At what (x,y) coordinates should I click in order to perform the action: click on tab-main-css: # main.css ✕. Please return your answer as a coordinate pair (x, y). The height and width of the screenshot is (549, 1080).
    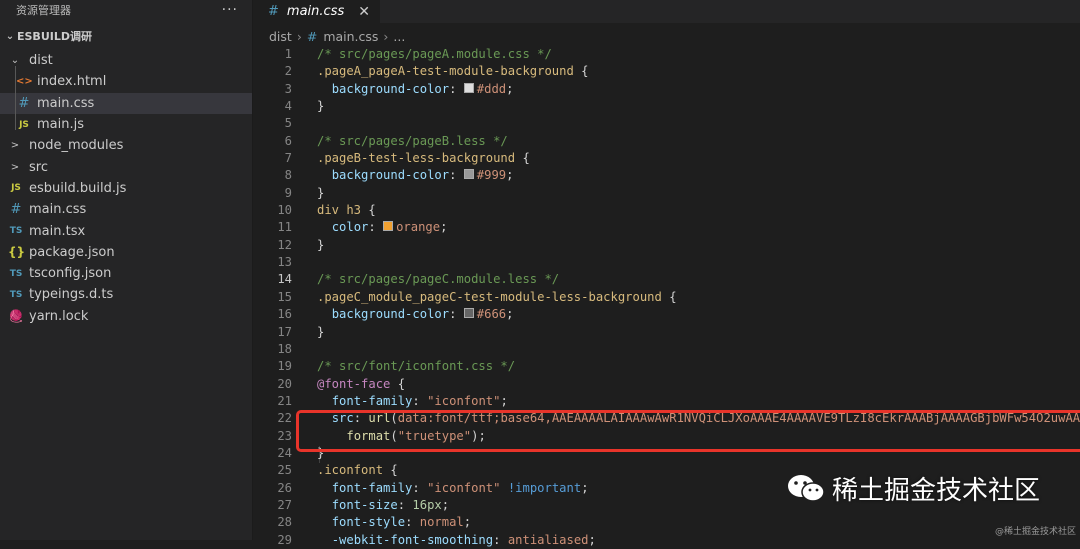
    Looking at the image, I should click on (317, 11).